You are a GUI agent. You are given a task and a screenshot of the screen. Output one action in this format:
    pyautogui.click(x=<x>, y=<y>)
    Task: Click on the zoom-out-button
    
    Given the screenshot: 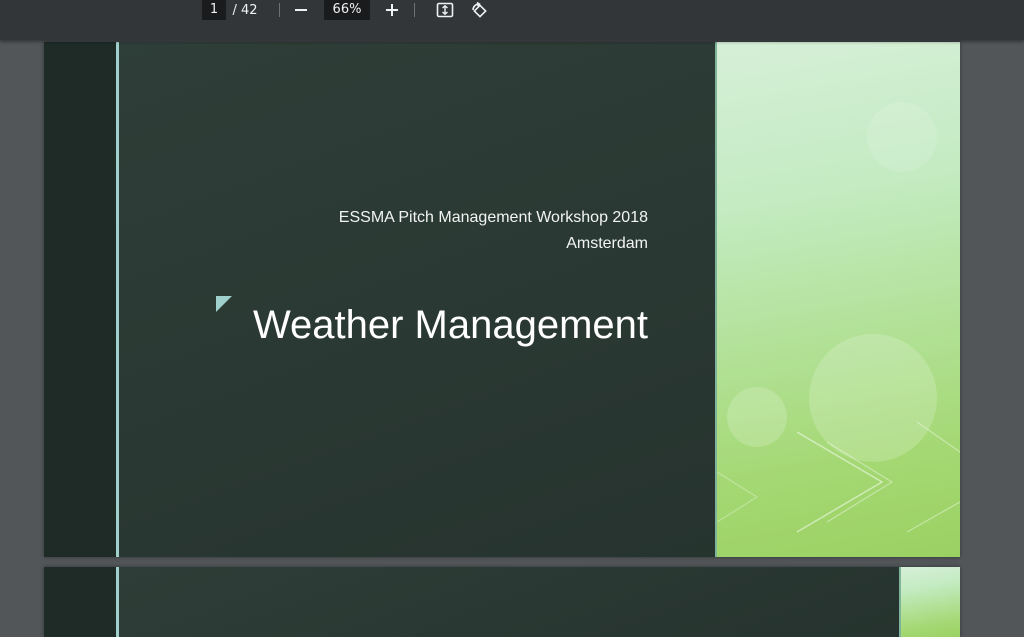 What is the action you would take?
    pyautogui.click(x=301, y=10)
    